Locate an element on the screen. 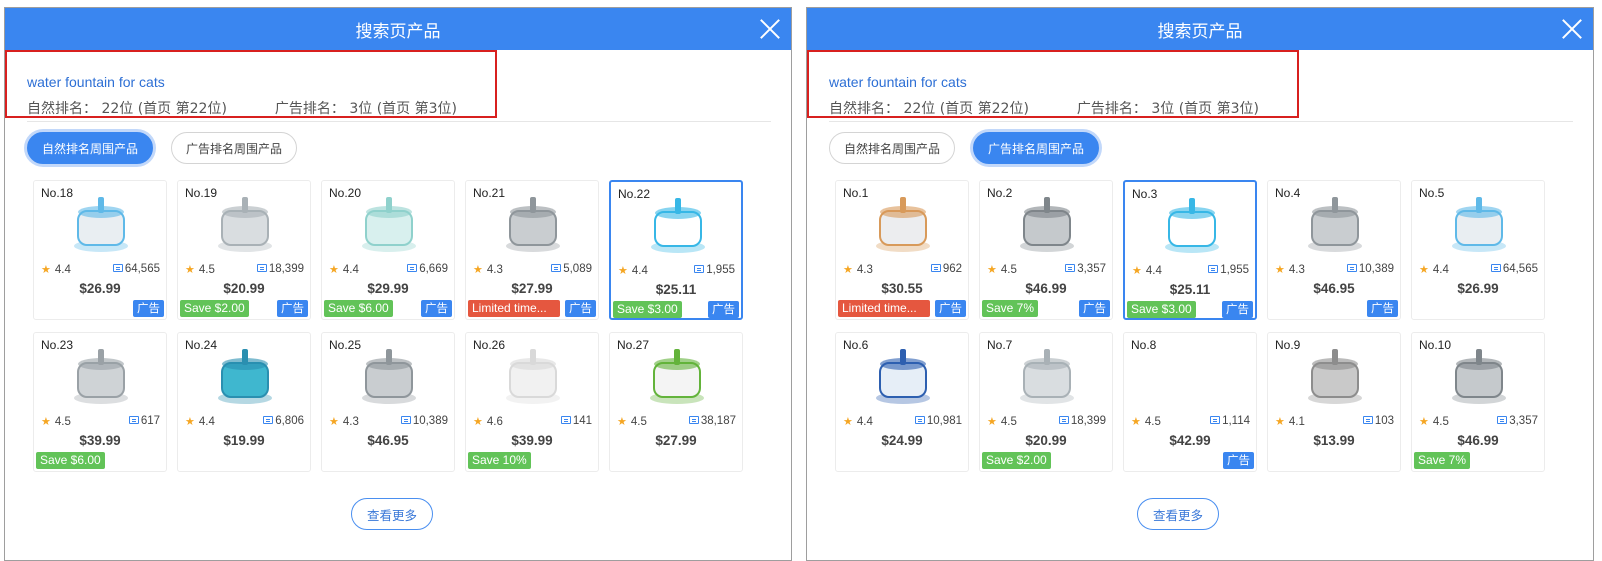 This screenshot has height=561, width=1602. dome-fountain-icon is located at coordinates (1335, 375).